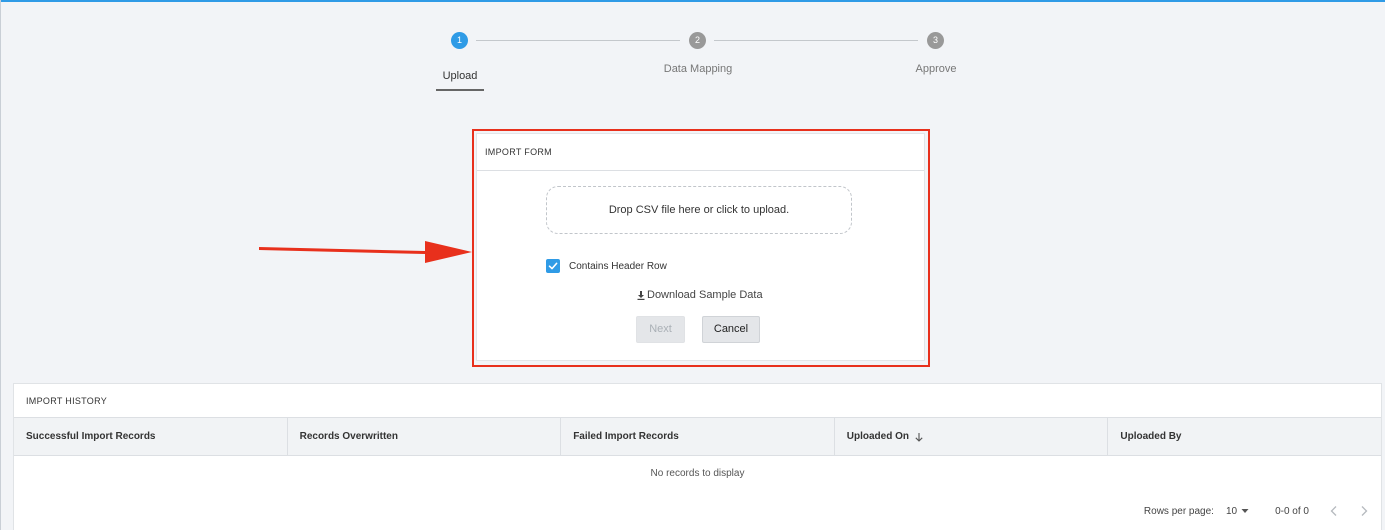  I want to click on empty-table-message: No records to display, so click(697, 473).